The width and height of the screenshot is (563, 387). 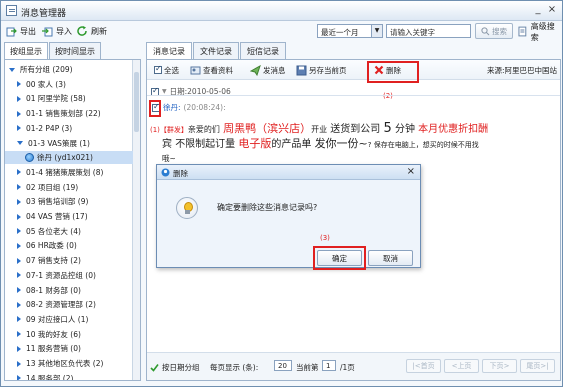 I want to click on view-info-button: 查看资料, so click(x=211, y=70).